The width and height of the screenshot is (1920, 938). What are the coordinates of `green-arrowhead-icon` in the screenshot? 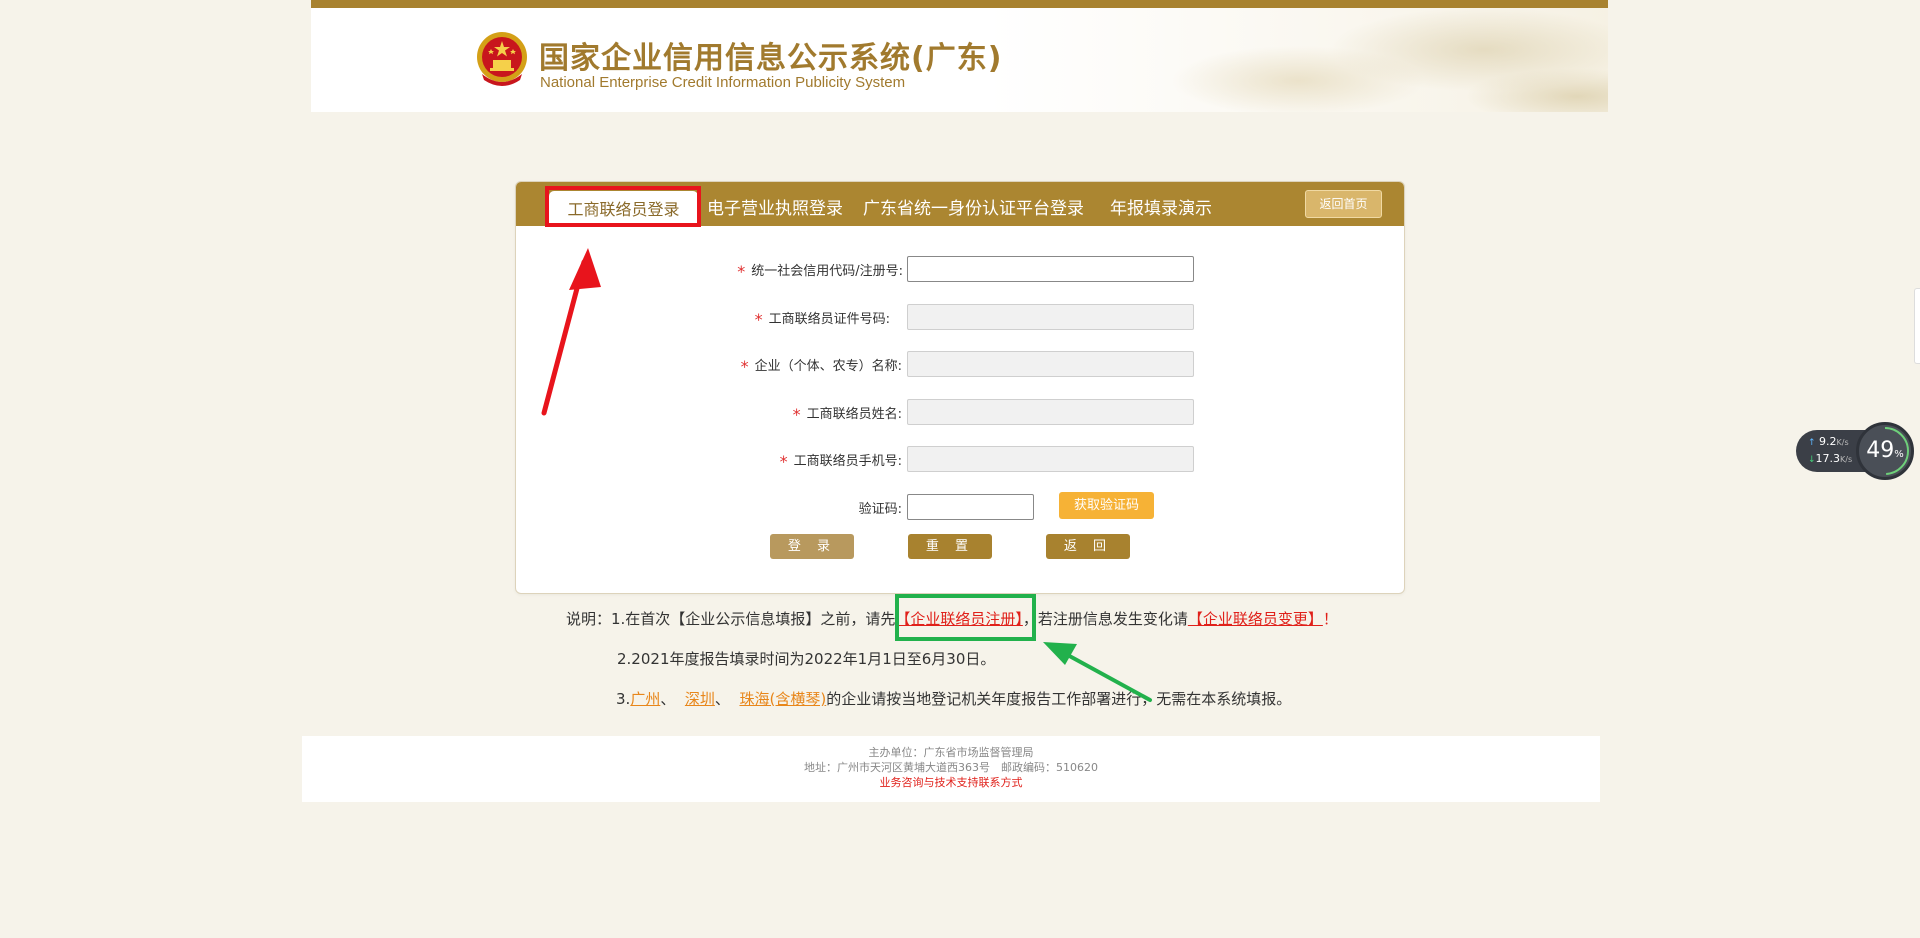 It's located at (1060, 653).